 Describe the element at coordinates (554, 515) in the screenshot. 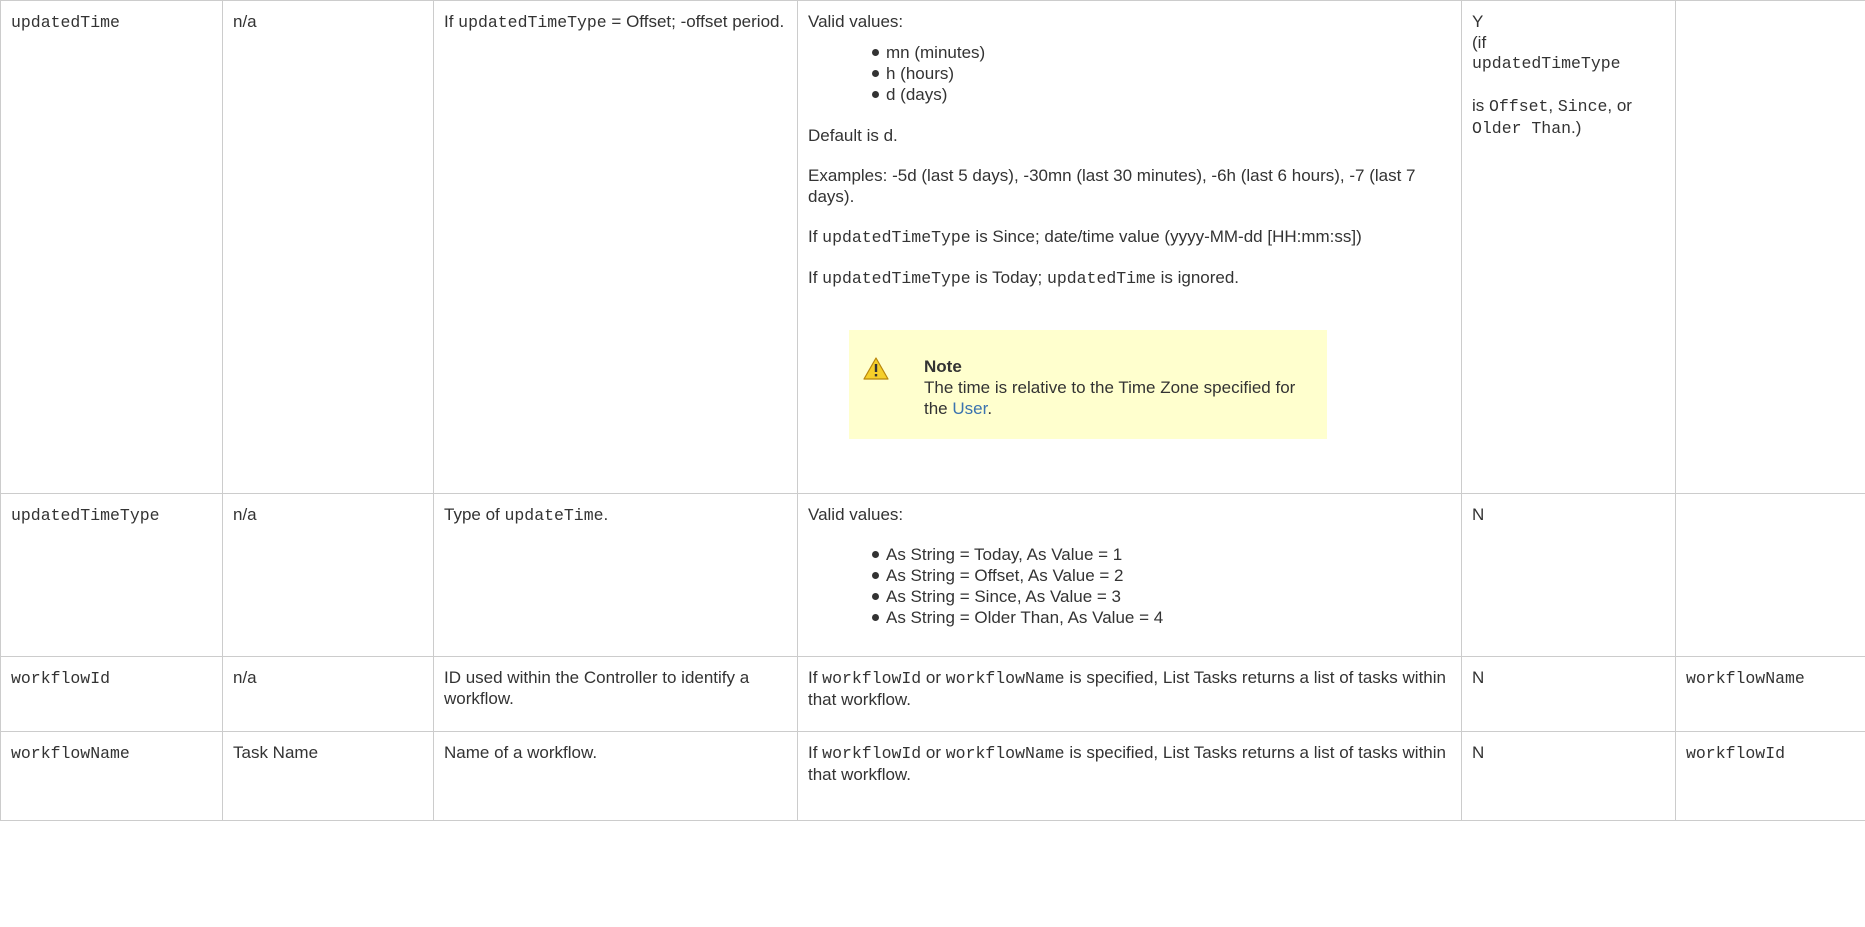

I see `description-code: updateTime` at that location.